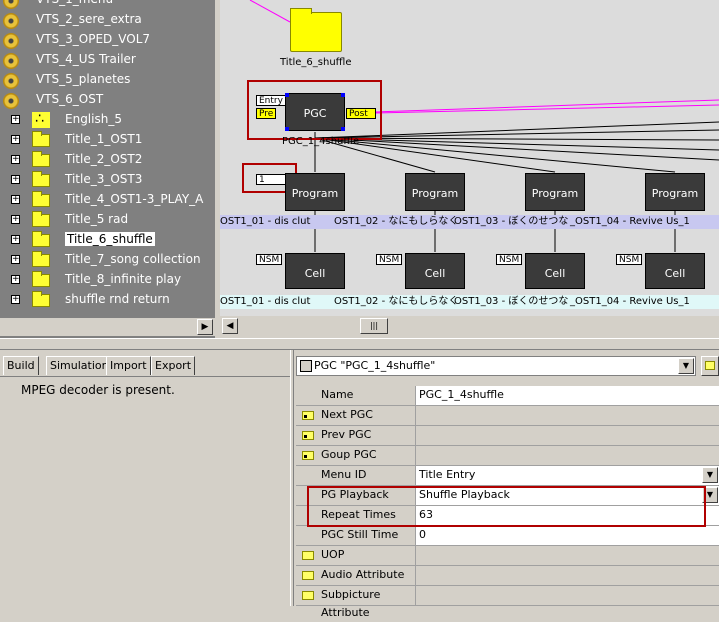 This screenshot has height=622, width=719. I want to click on tree-item: + Title_3_OST3, so click(107, 180).